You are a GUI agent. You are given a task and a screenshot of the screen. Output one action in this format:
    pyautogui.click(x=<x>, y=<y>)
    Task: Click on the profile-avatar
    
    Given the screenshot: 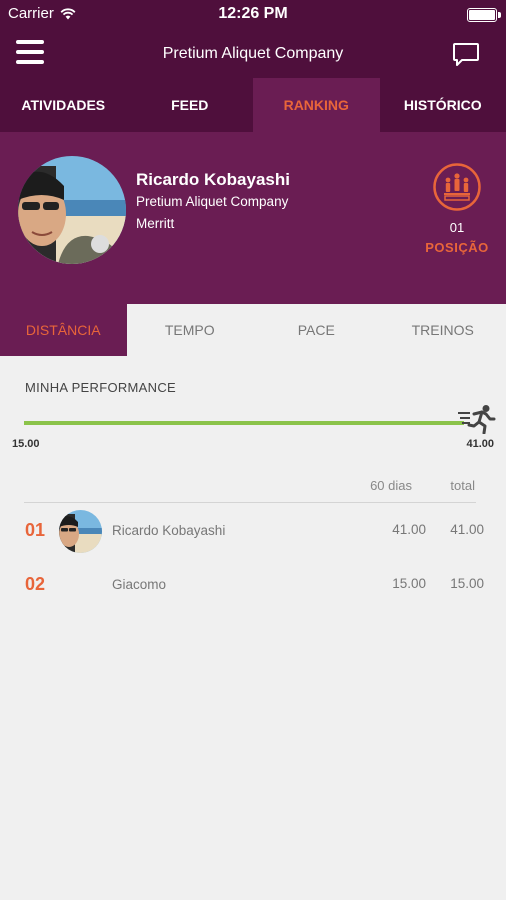 What is the action you would take?
    pyautogui.click(x=72, y=210)
    